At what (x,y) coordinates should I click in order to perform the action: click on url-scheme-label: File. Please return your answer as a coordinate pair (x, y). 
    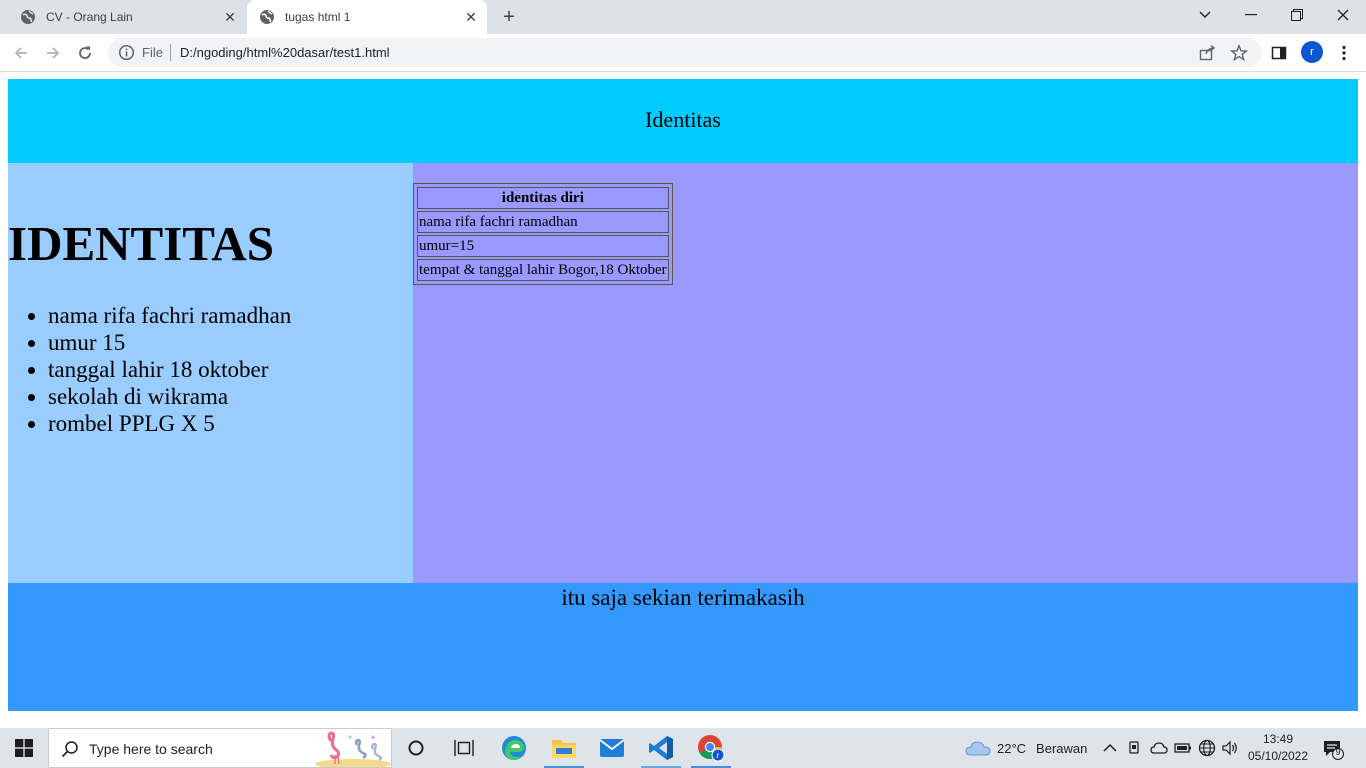
    Looking at the image, I should click on (152, 52).